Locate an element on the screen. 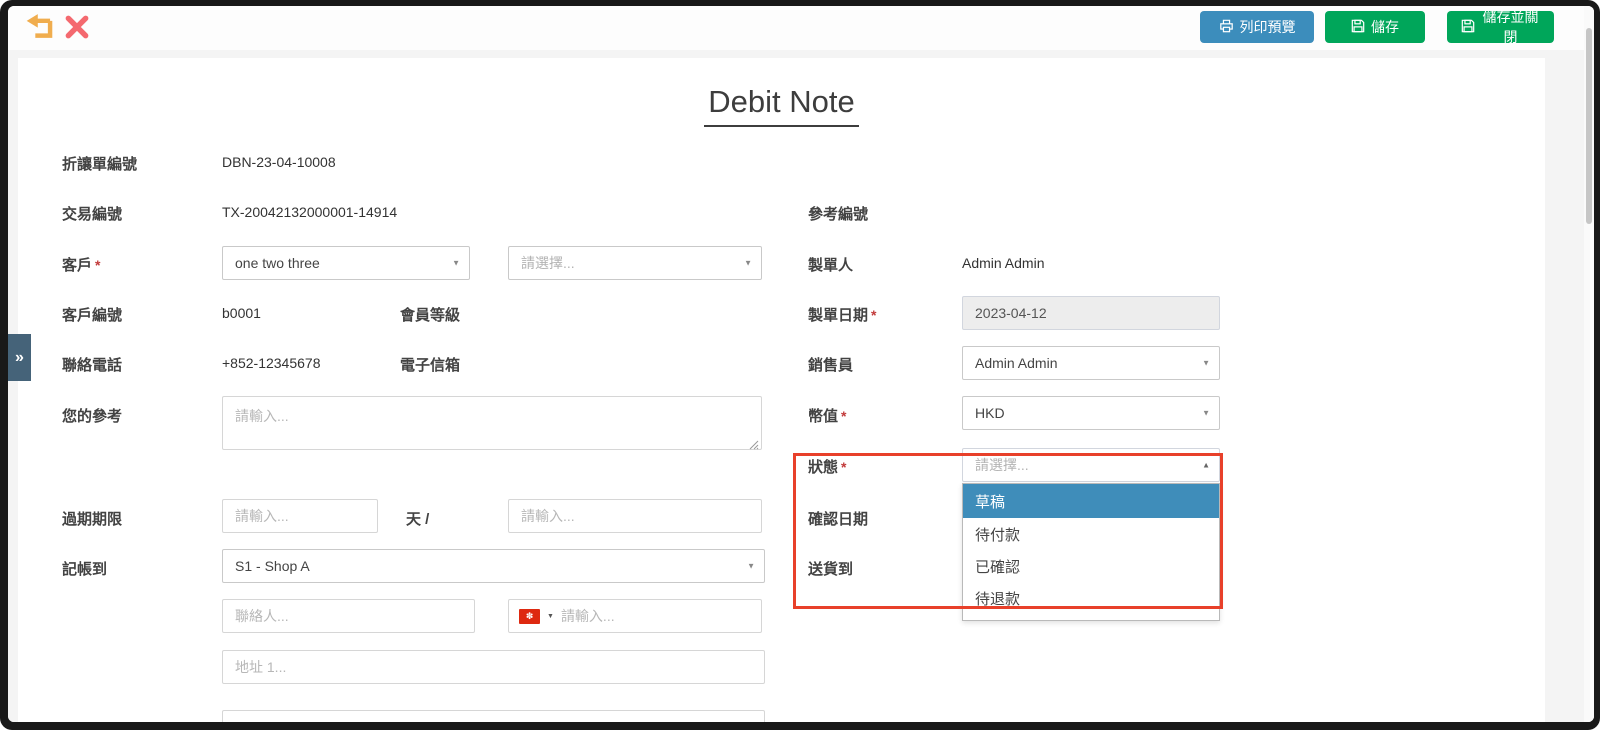  customer-no-label: 客戶編號 is located at coordinates (92, 315).